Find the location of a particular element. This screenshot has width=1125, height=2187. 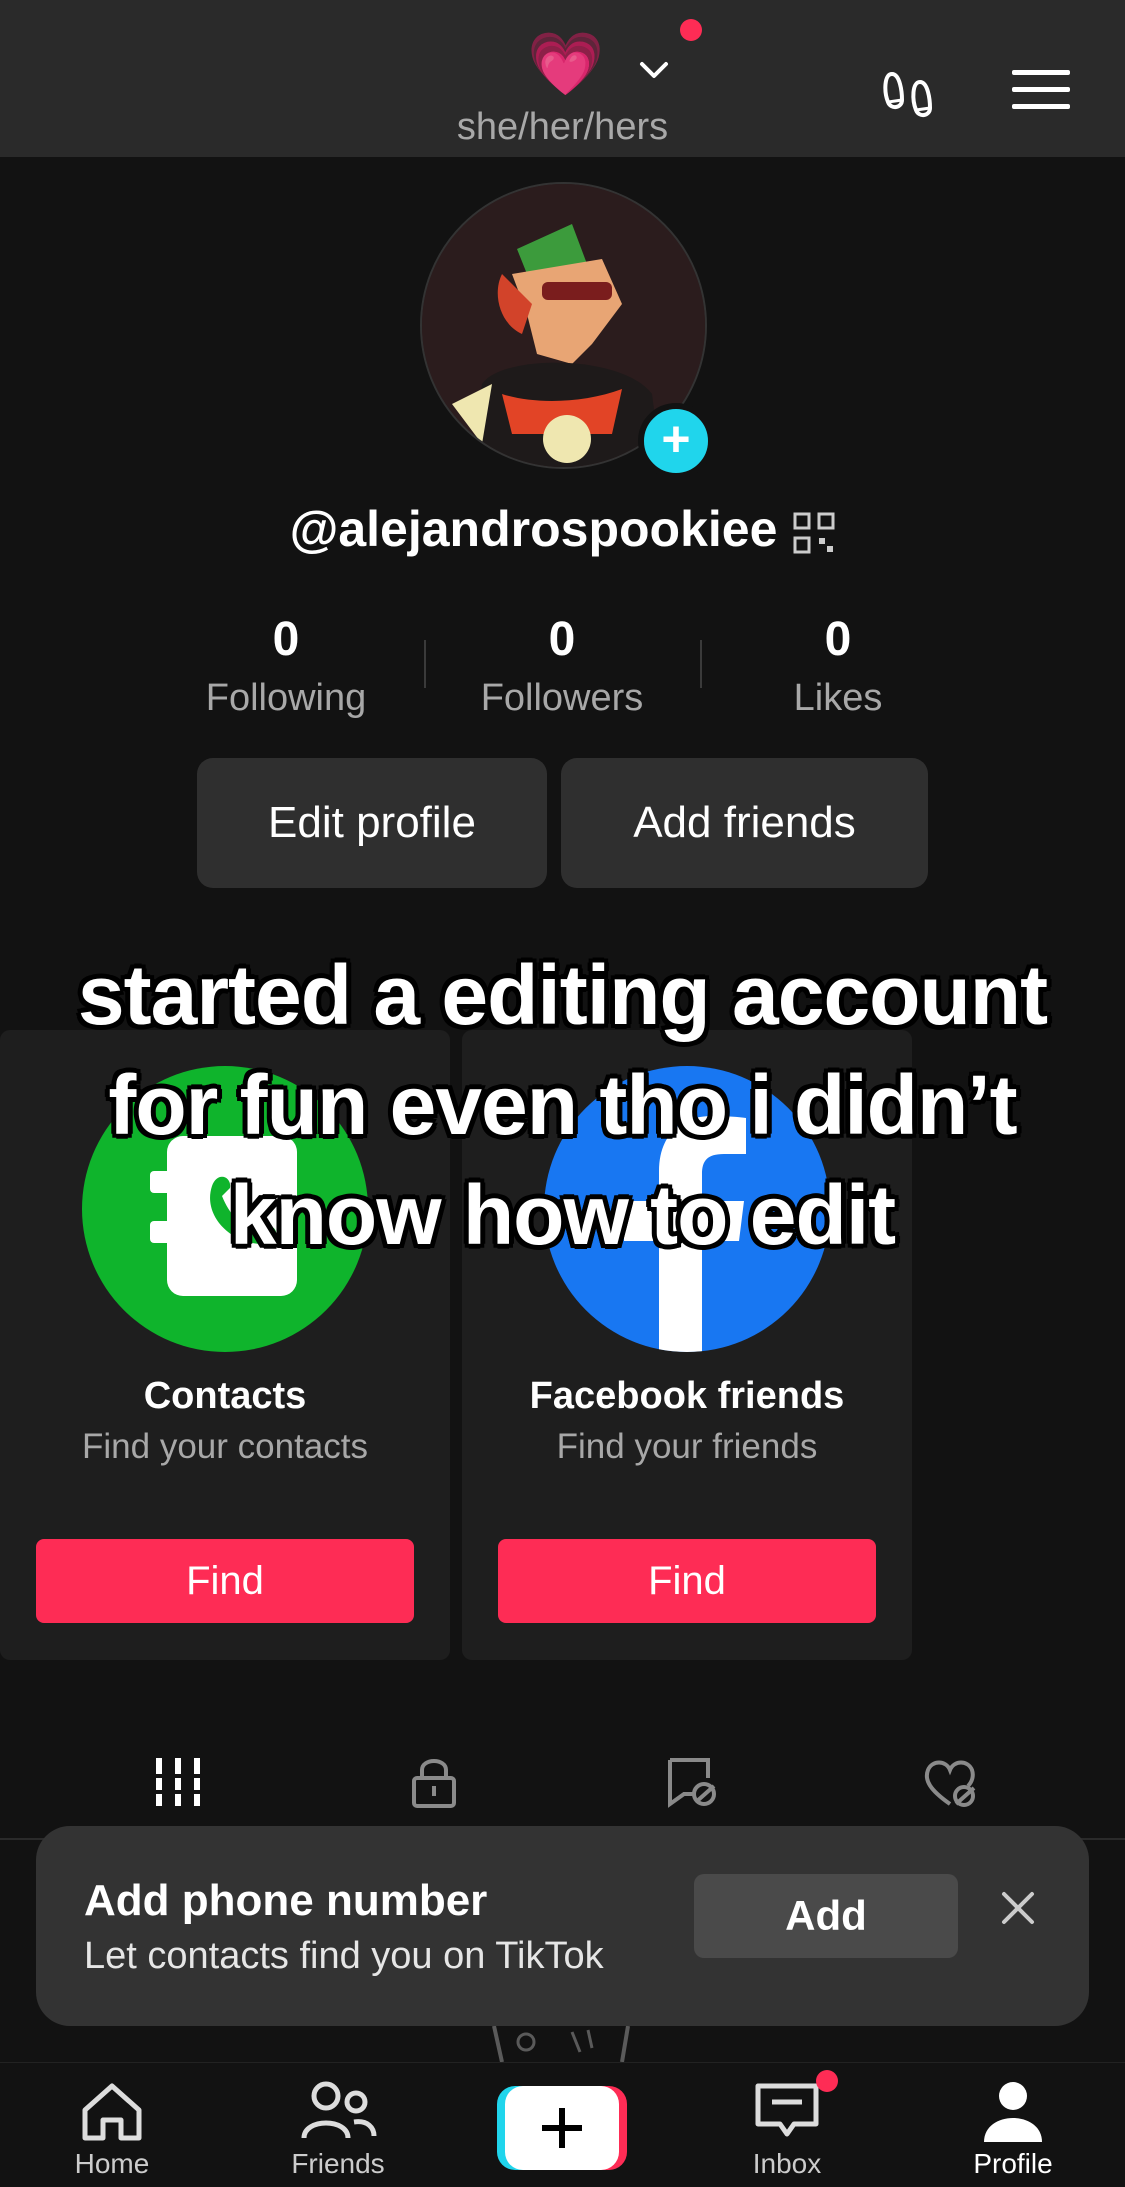

friends-icon is located at coordinates (339, 2110).